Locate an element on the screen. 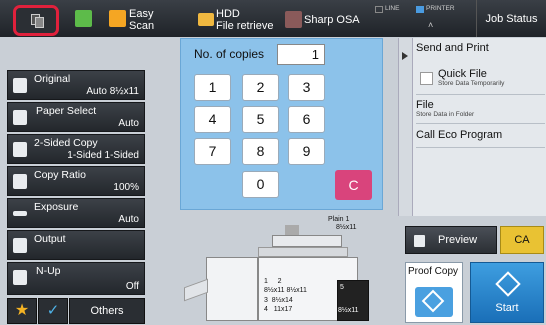 The image size is (546, 325). proof-copy-icon is located at coordinates (434, 302).